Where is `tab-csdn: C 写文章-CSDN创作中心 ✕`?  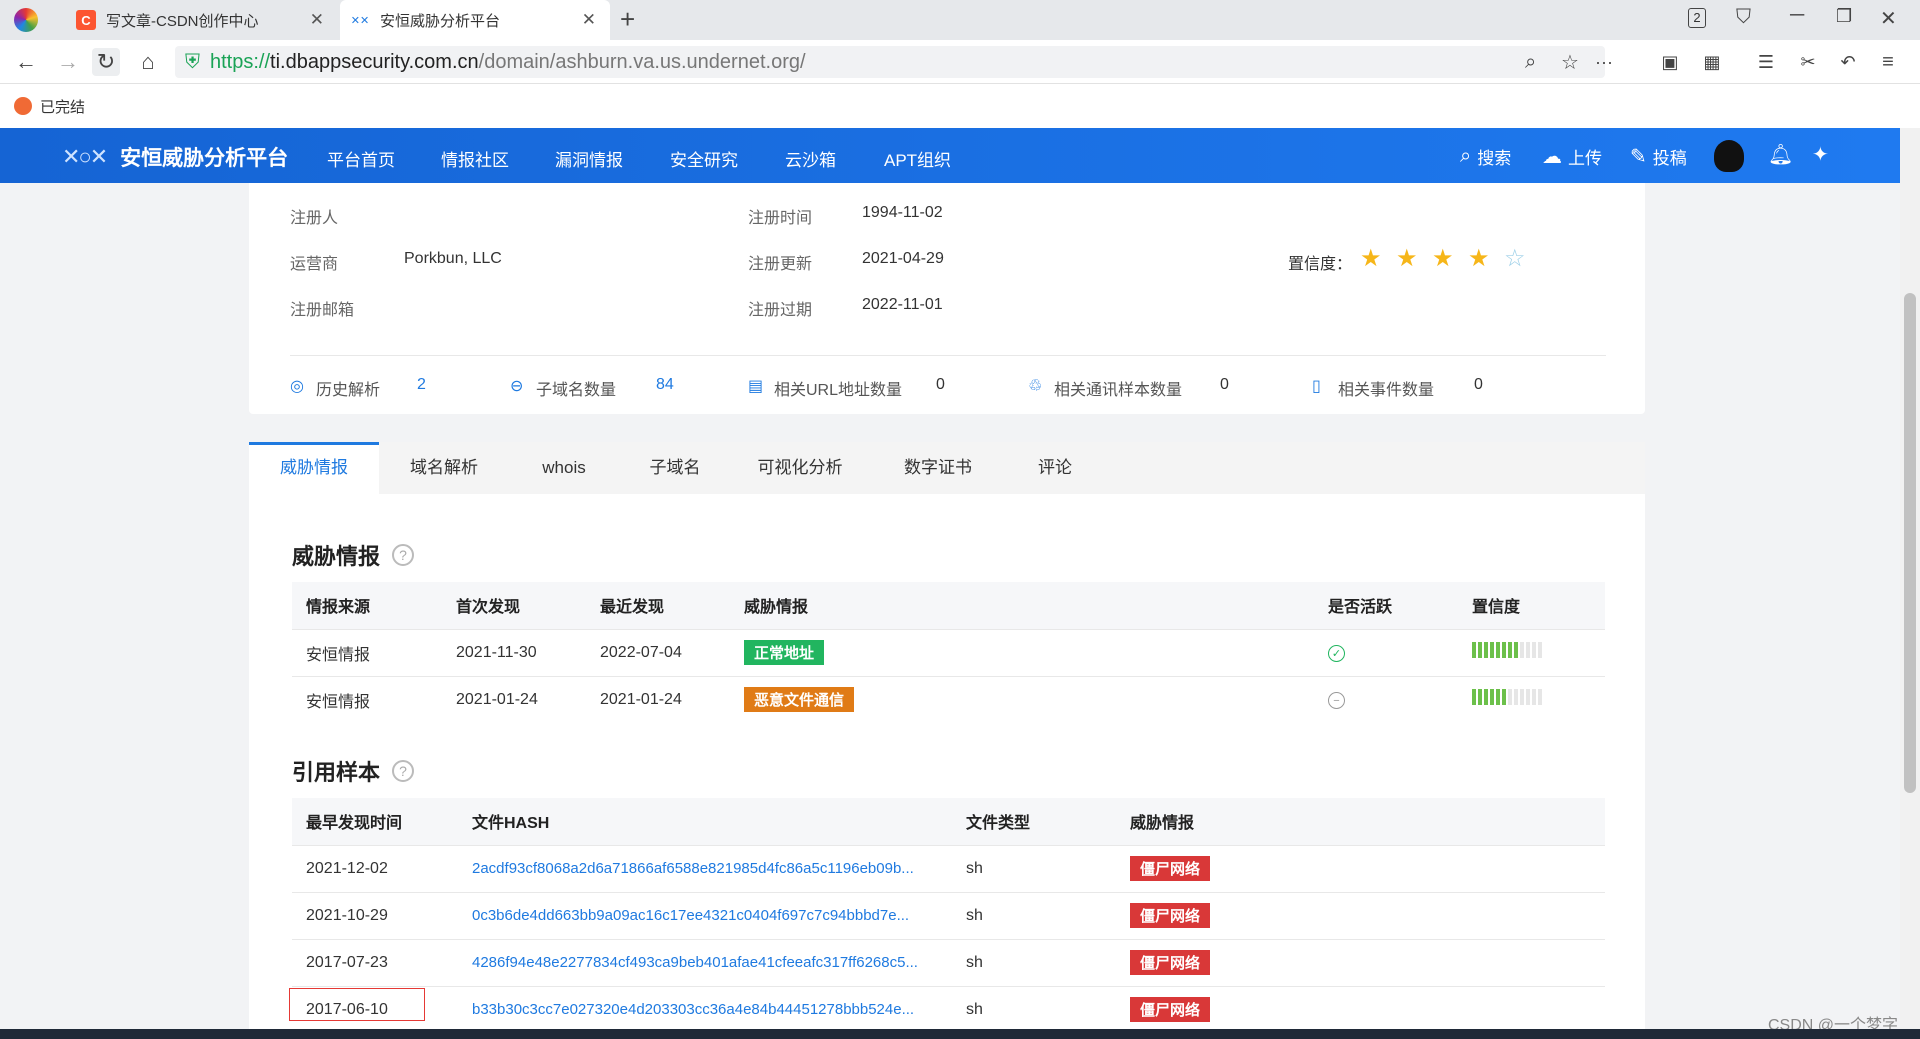
tab-csdn: C 写文章-CSDN创作中心 ✕ is located at coordinates (202, 20).